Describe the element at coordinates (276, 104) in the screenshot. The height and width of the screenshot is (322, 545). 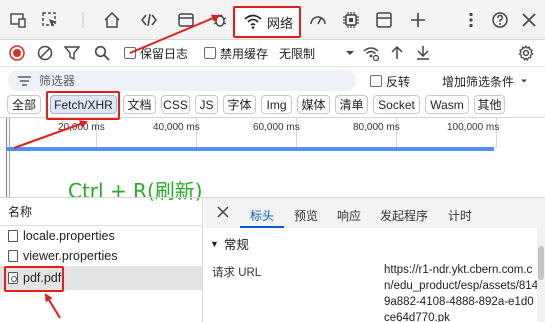
I see `type-filter-img: Img` at that location.